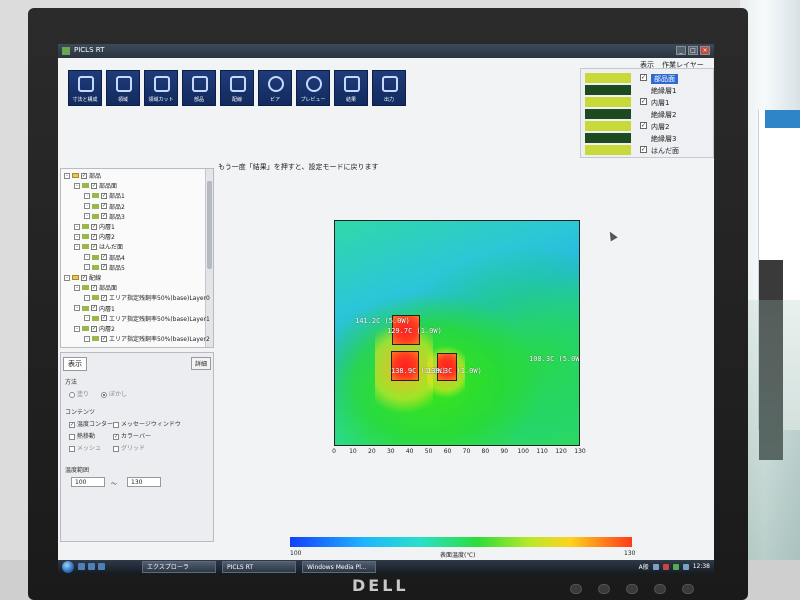  I want to click on tree-item: · ✓ エリア指定残銅率50%(base)Layer1, so click(147, 318).